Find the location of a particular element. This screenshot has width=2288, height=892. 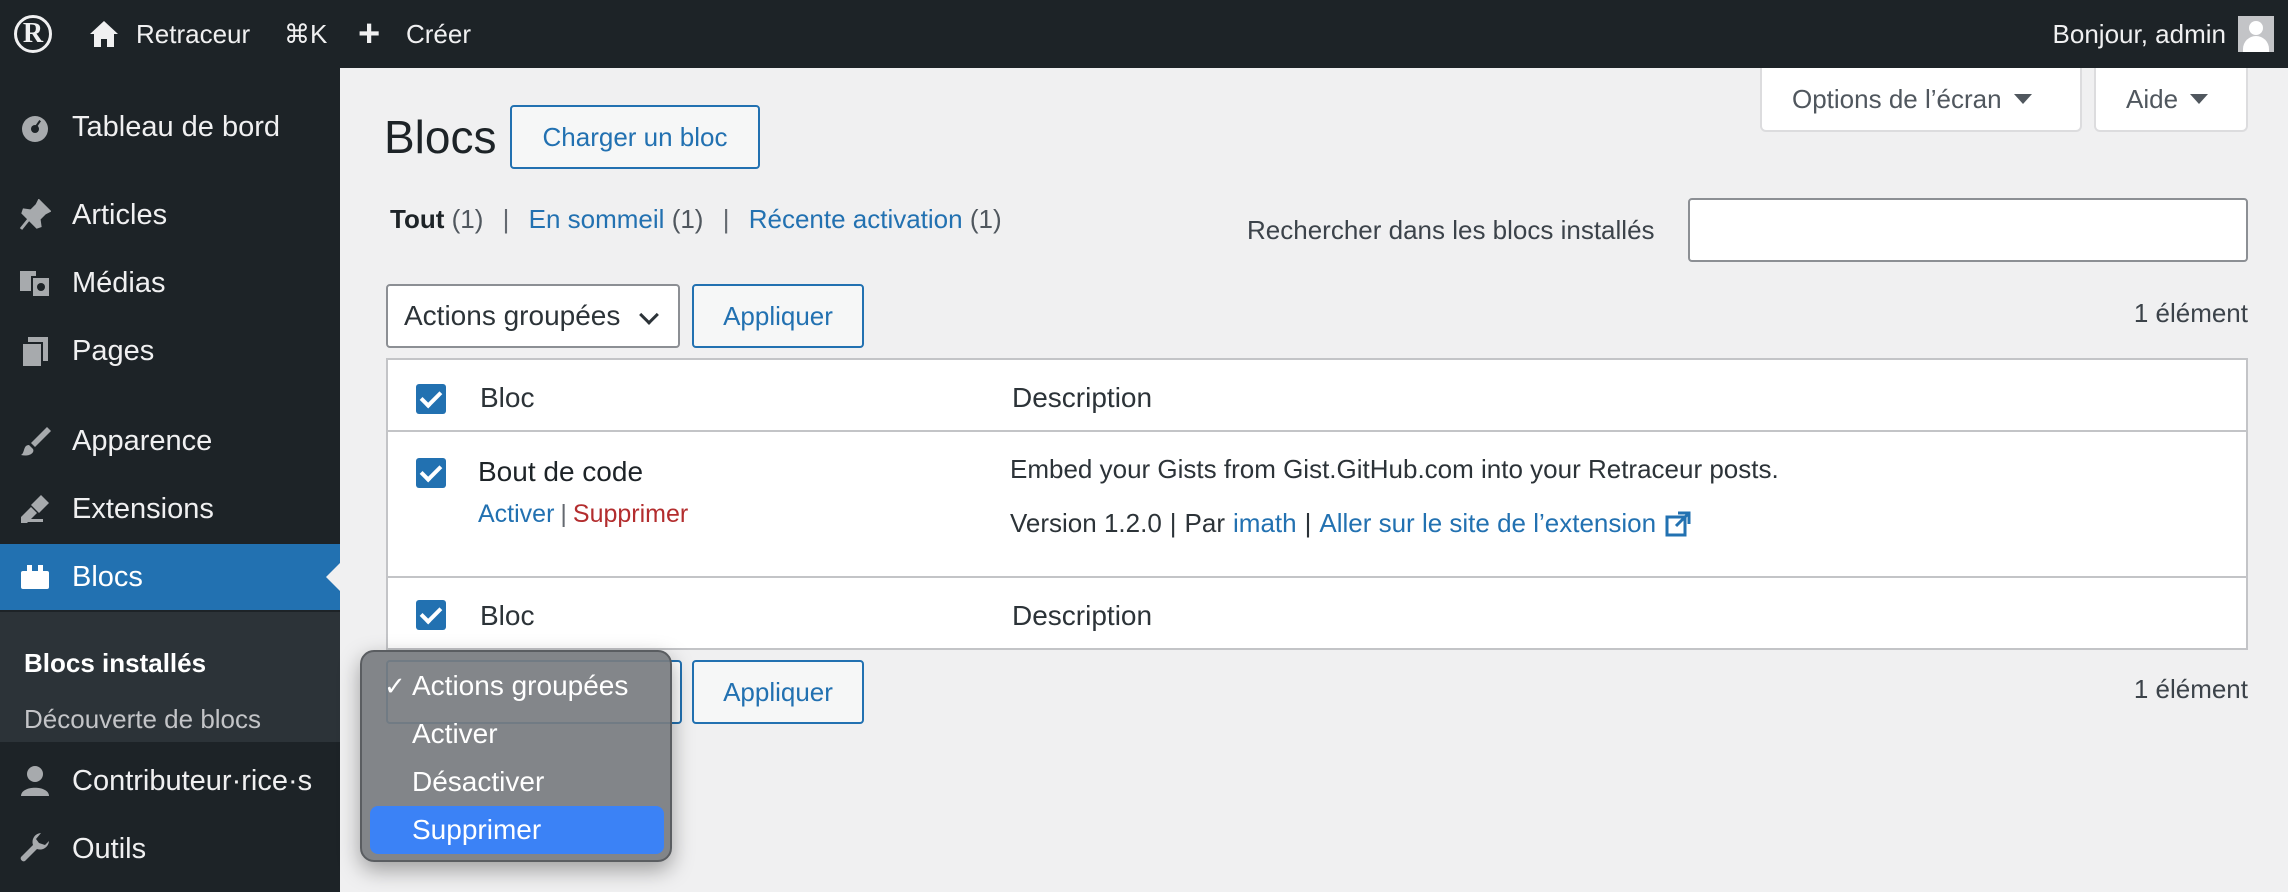

column-header-description: Description is located at coordinates (1082, 397).